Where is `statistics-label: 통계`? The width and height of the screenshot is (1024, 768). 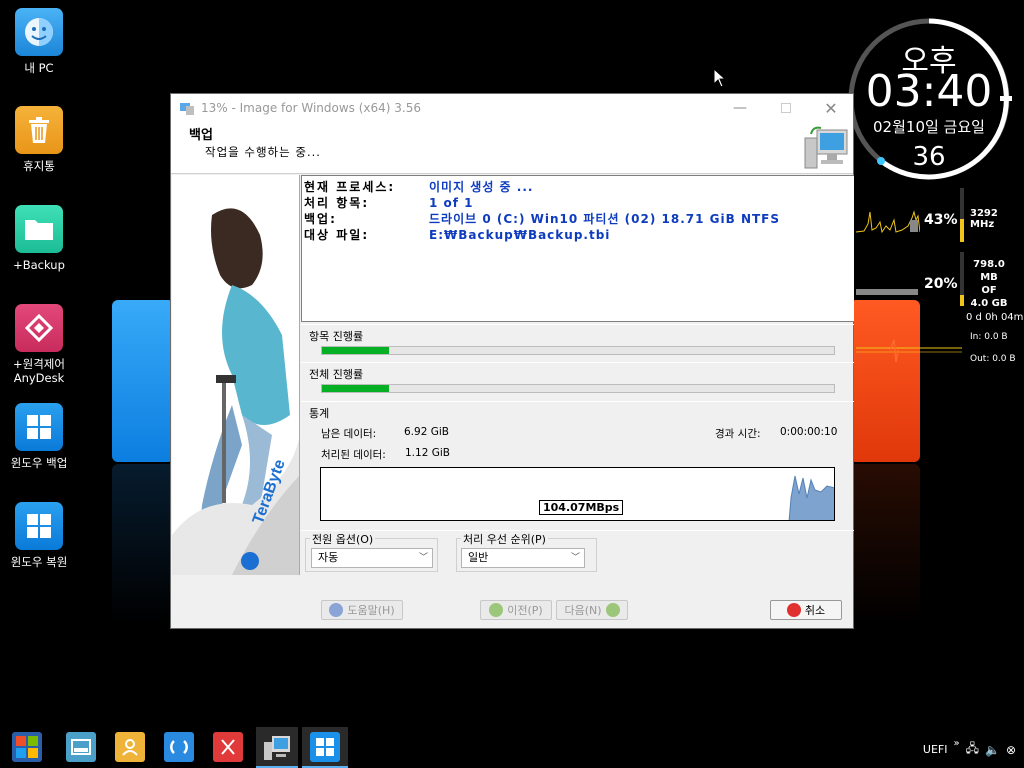 statistics-label: 통계 is located at coordinates (319, 413).